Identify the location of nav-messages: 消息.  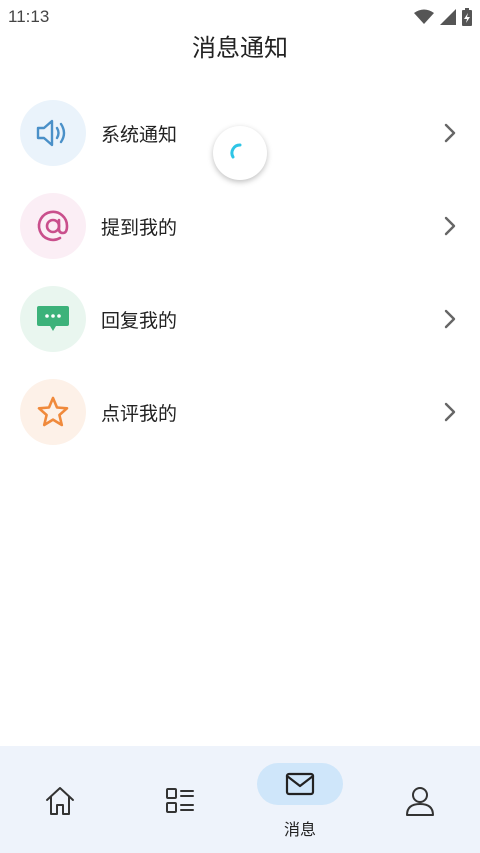
(300, 799).